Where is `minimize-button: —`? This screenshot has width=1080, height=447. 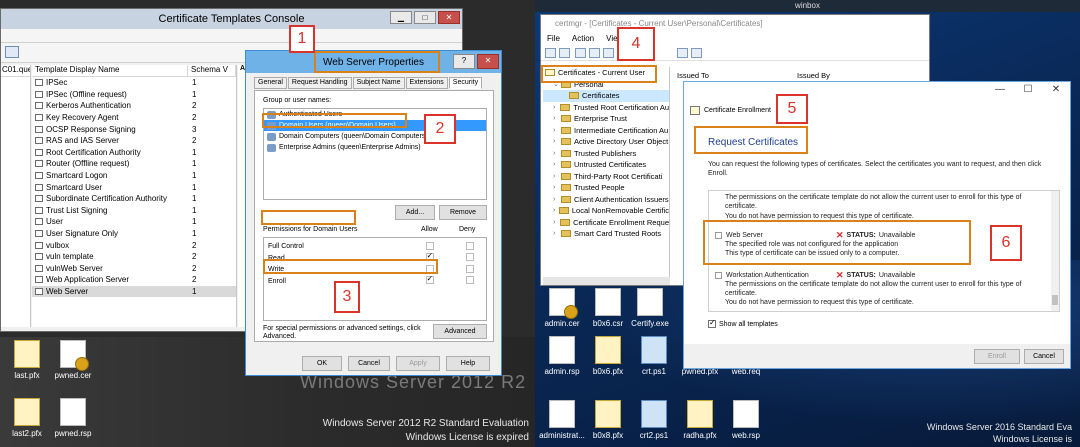 minimize-button: — is located at coordinates (1000, 89).